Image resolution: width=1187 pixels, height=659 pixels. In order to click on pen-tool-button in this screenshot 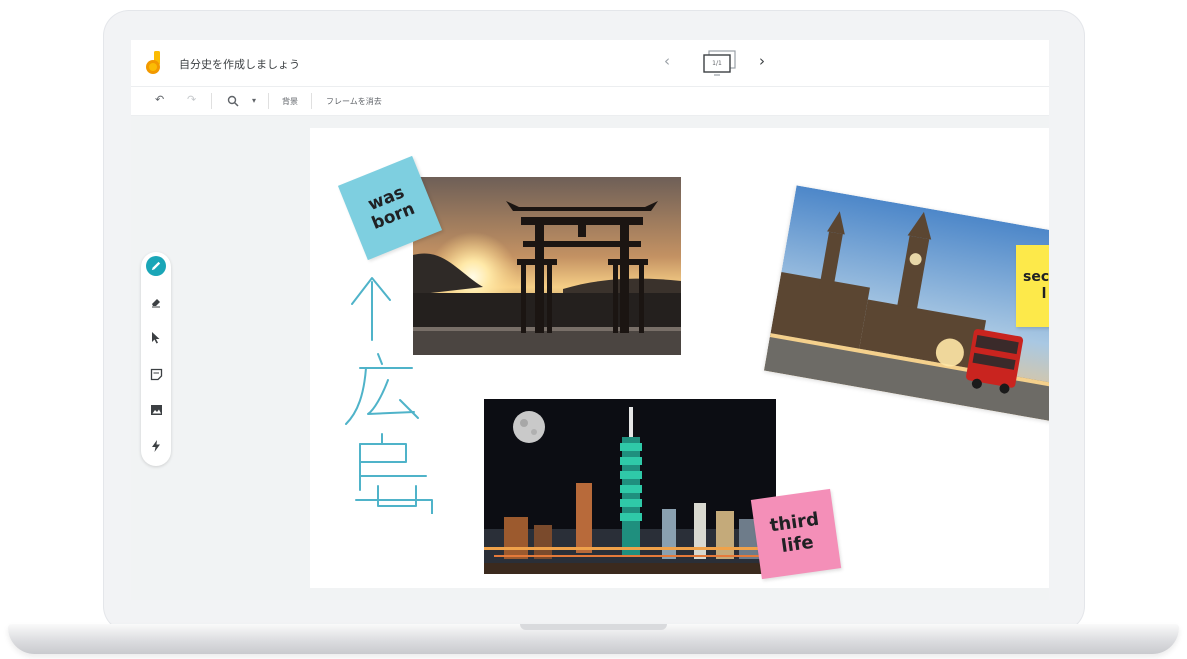, I will do `click(156, 266)`.